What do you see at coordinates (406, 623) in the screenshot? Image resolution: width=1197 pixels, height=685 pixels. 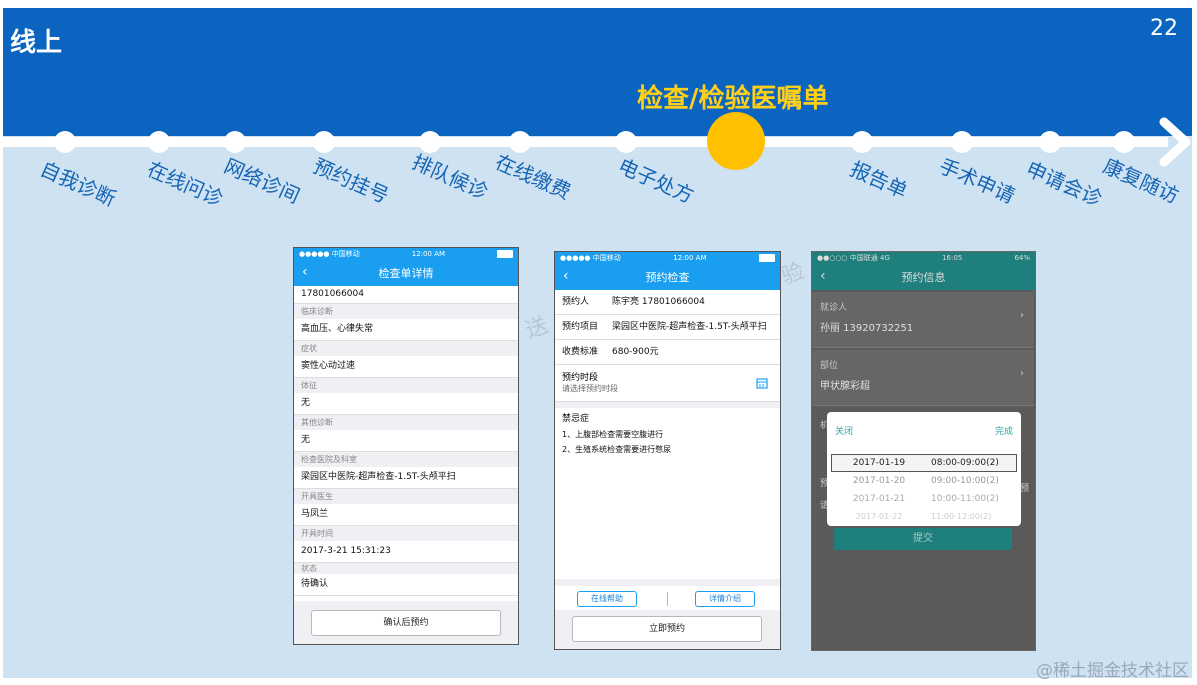 I see `confirm-book-button: 确认后预约` at bounding box center [406, 623].